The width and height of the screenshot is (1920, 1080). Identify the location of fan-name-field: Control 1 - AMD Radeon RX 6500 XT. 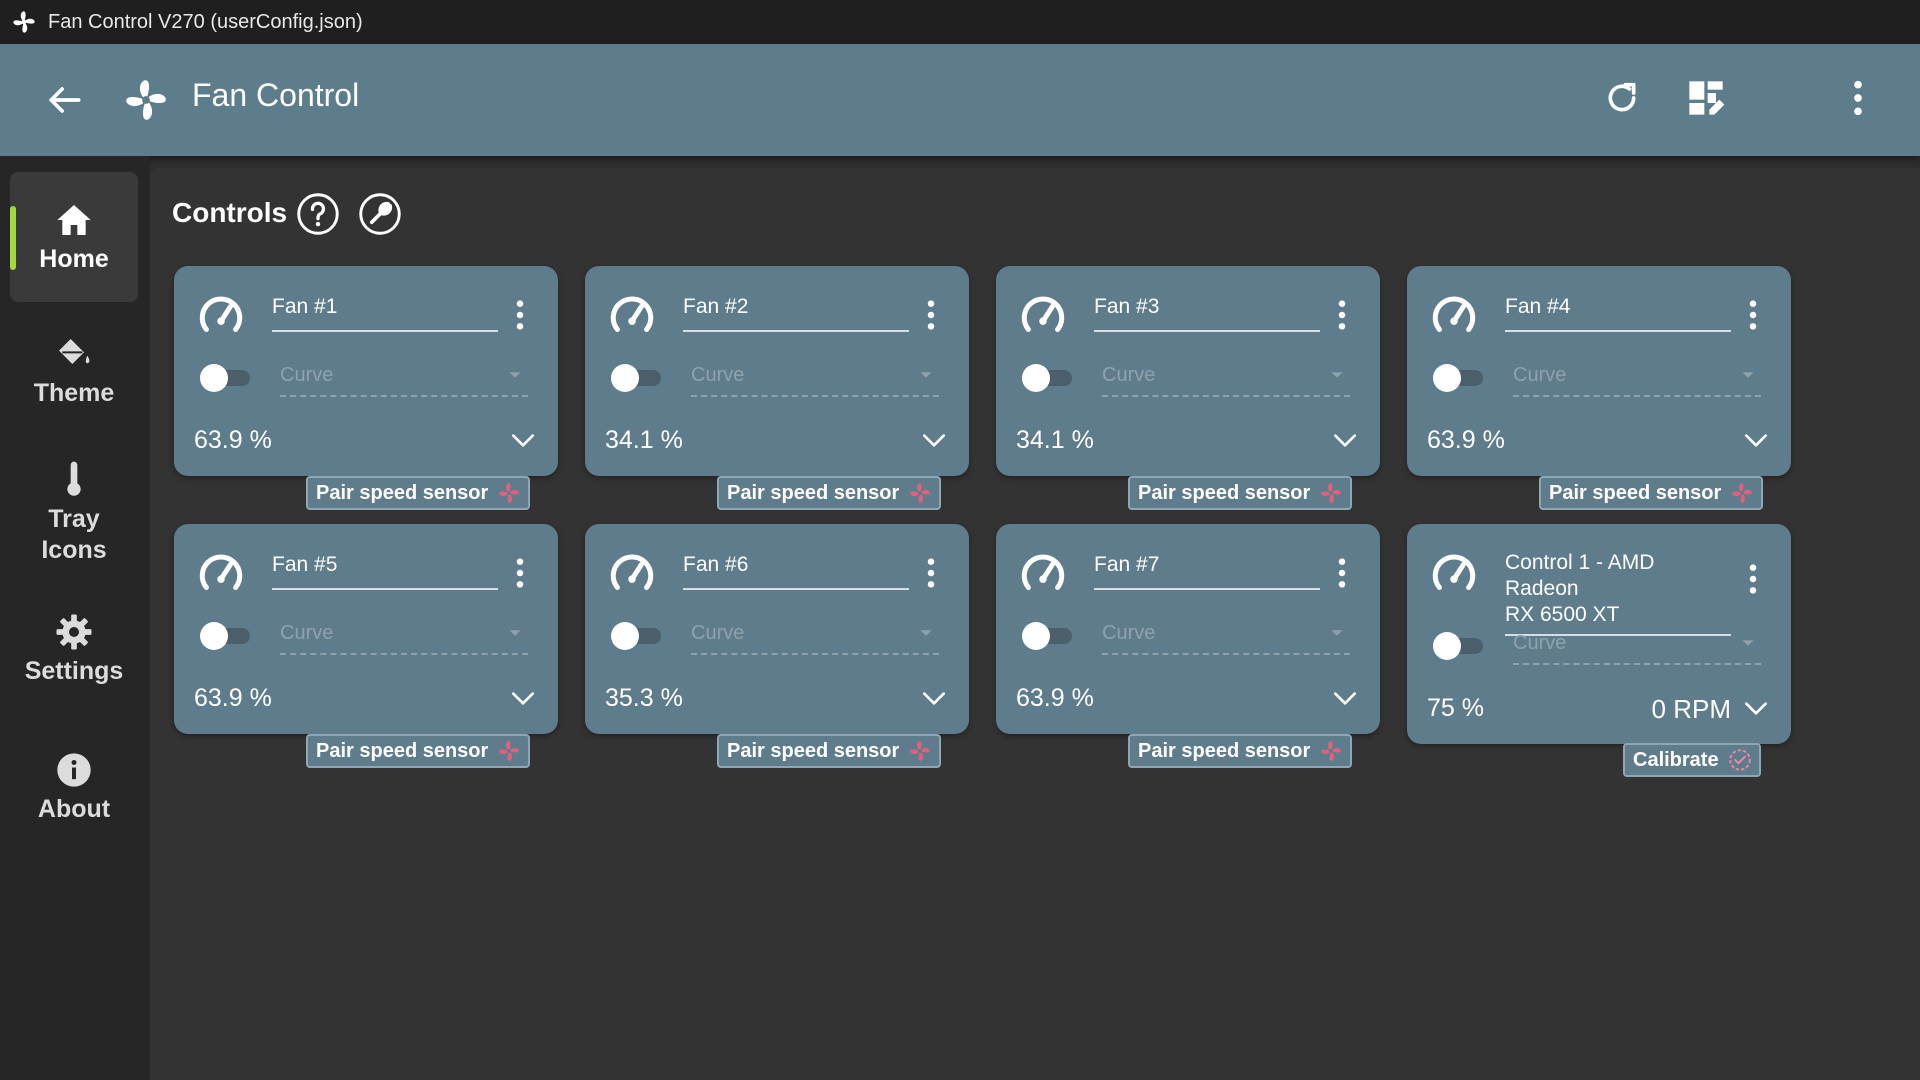
(1618, 593).